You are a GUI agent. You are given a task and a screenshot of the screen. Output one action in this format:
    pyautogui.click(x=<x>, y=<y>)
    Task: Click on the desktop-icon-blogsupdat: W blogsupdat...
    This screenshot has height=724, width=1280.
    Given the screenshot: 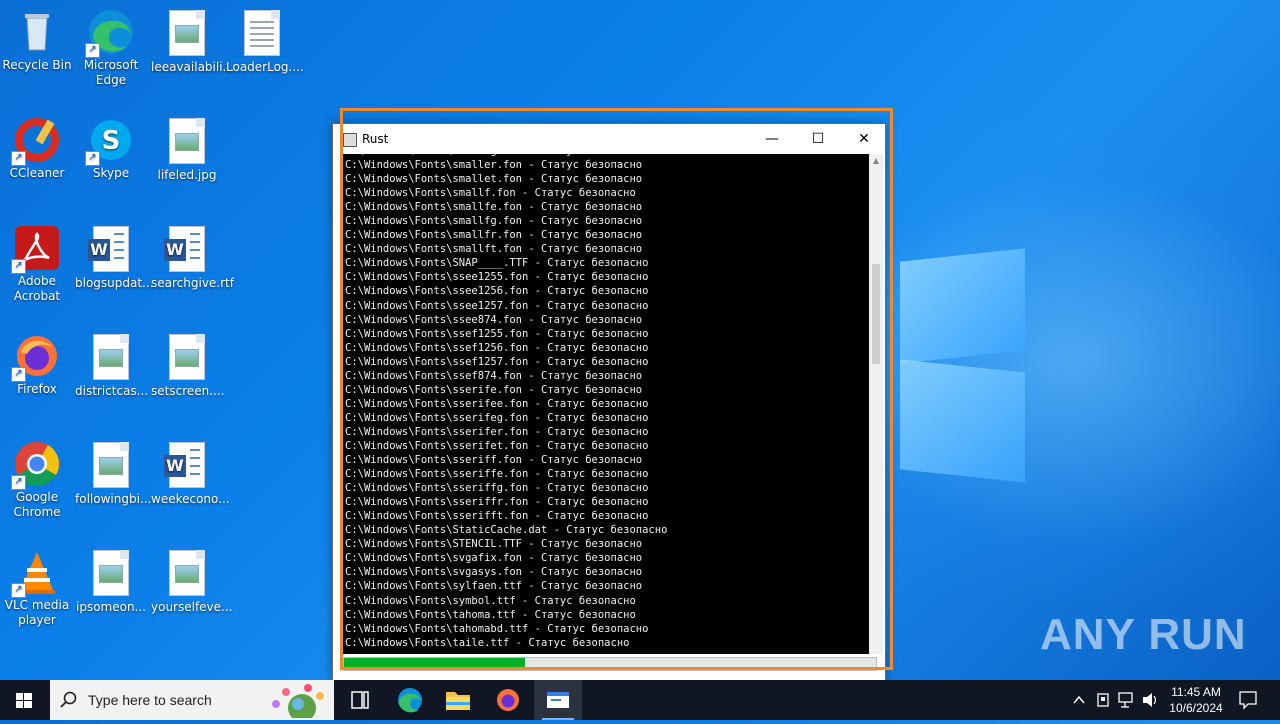 What is the action you would take?
    pyautogui.click(x=114, y=257)
    